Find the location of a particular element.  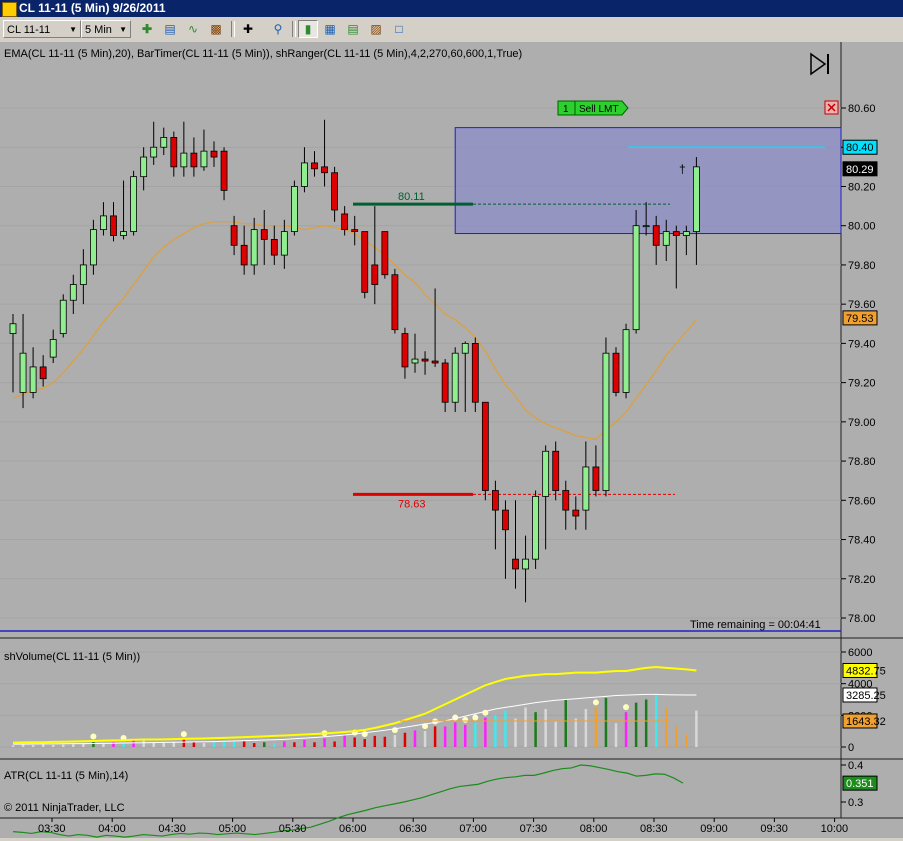

add-button: ✚ is located at coordinates (147, 29).